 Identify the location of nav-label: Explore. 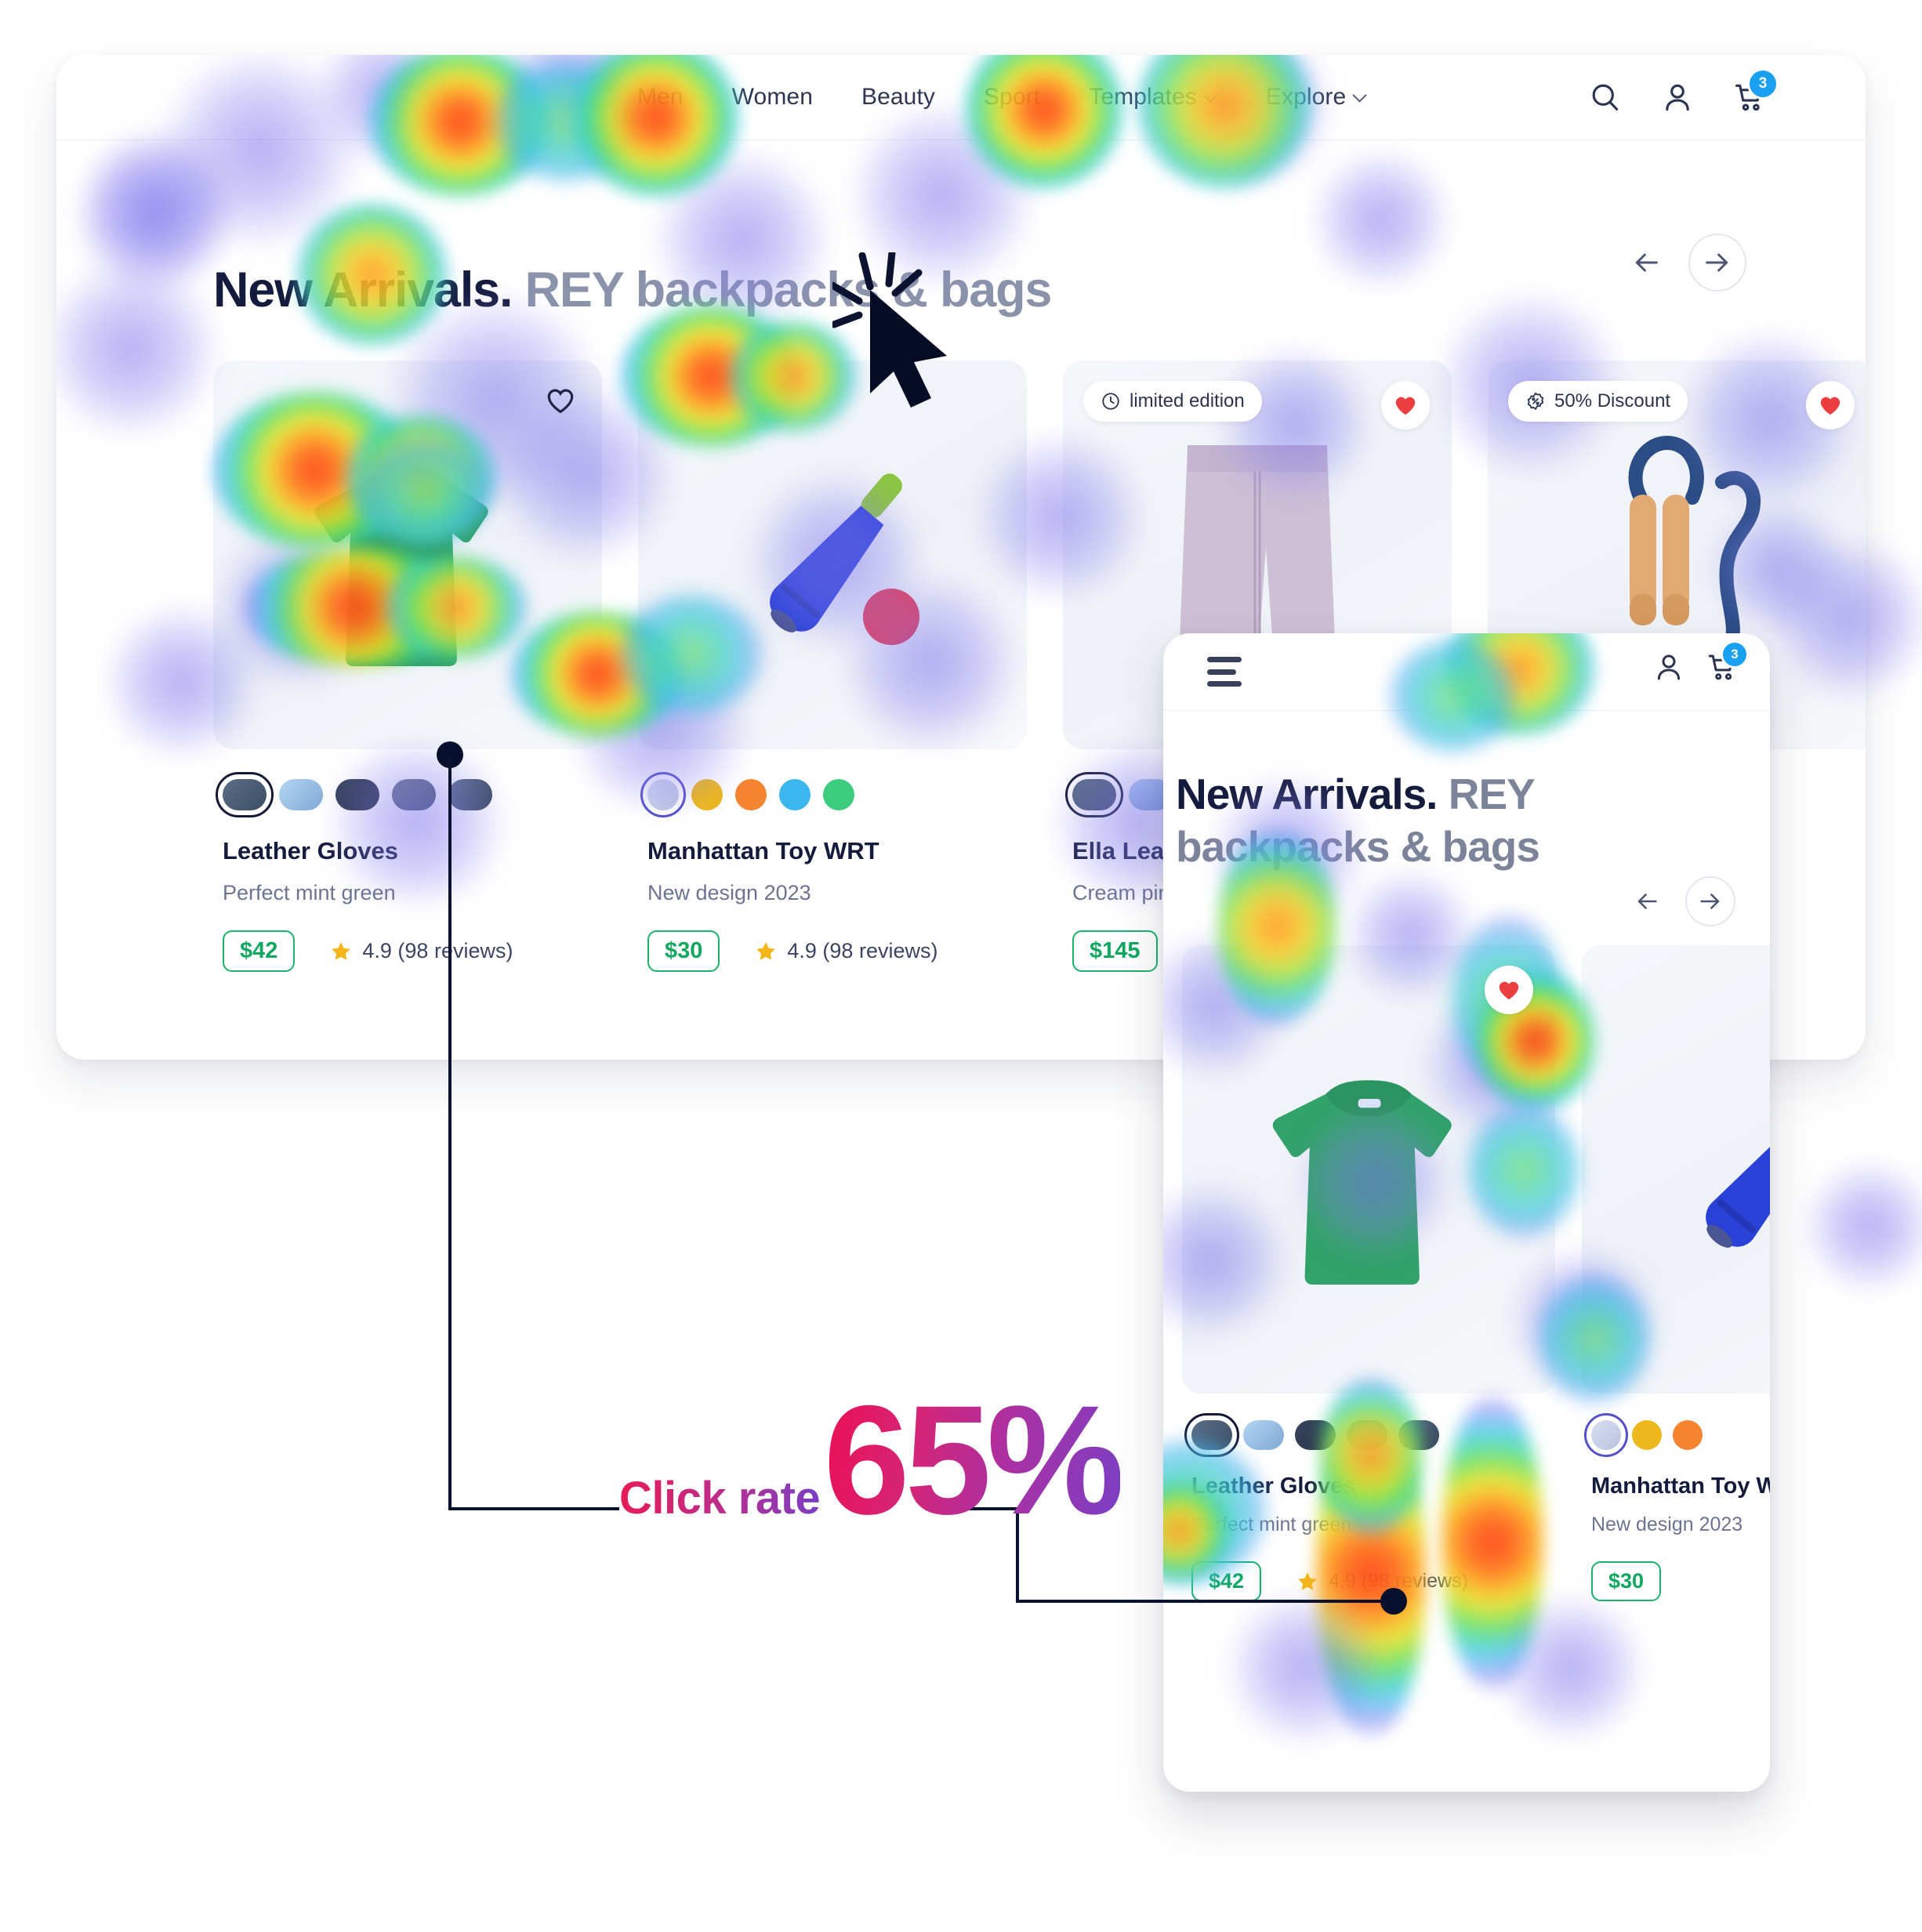
(1306, 97).